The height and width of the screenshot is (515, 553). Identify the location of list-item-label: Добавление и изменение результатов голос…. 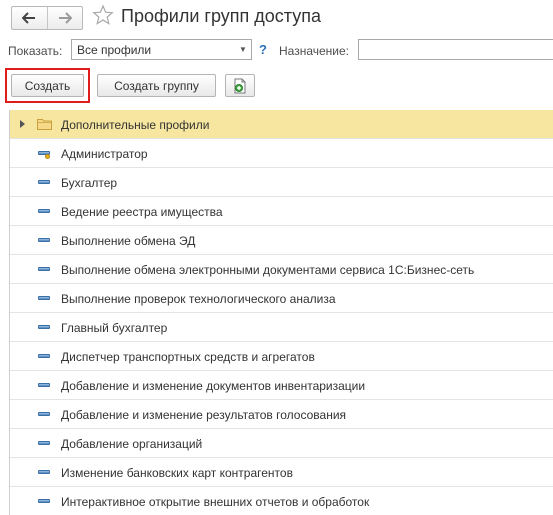
(204, 415).